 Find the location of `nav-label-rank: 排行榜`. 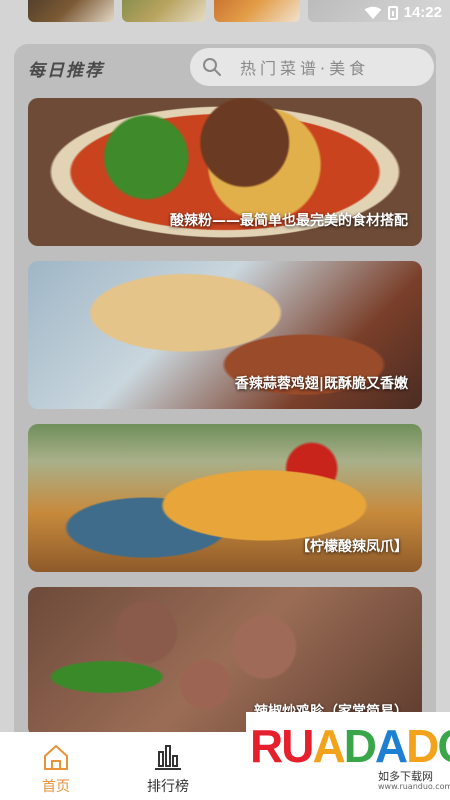

nav-label-rank: 排行榜 is located at coordinates (168, 787).